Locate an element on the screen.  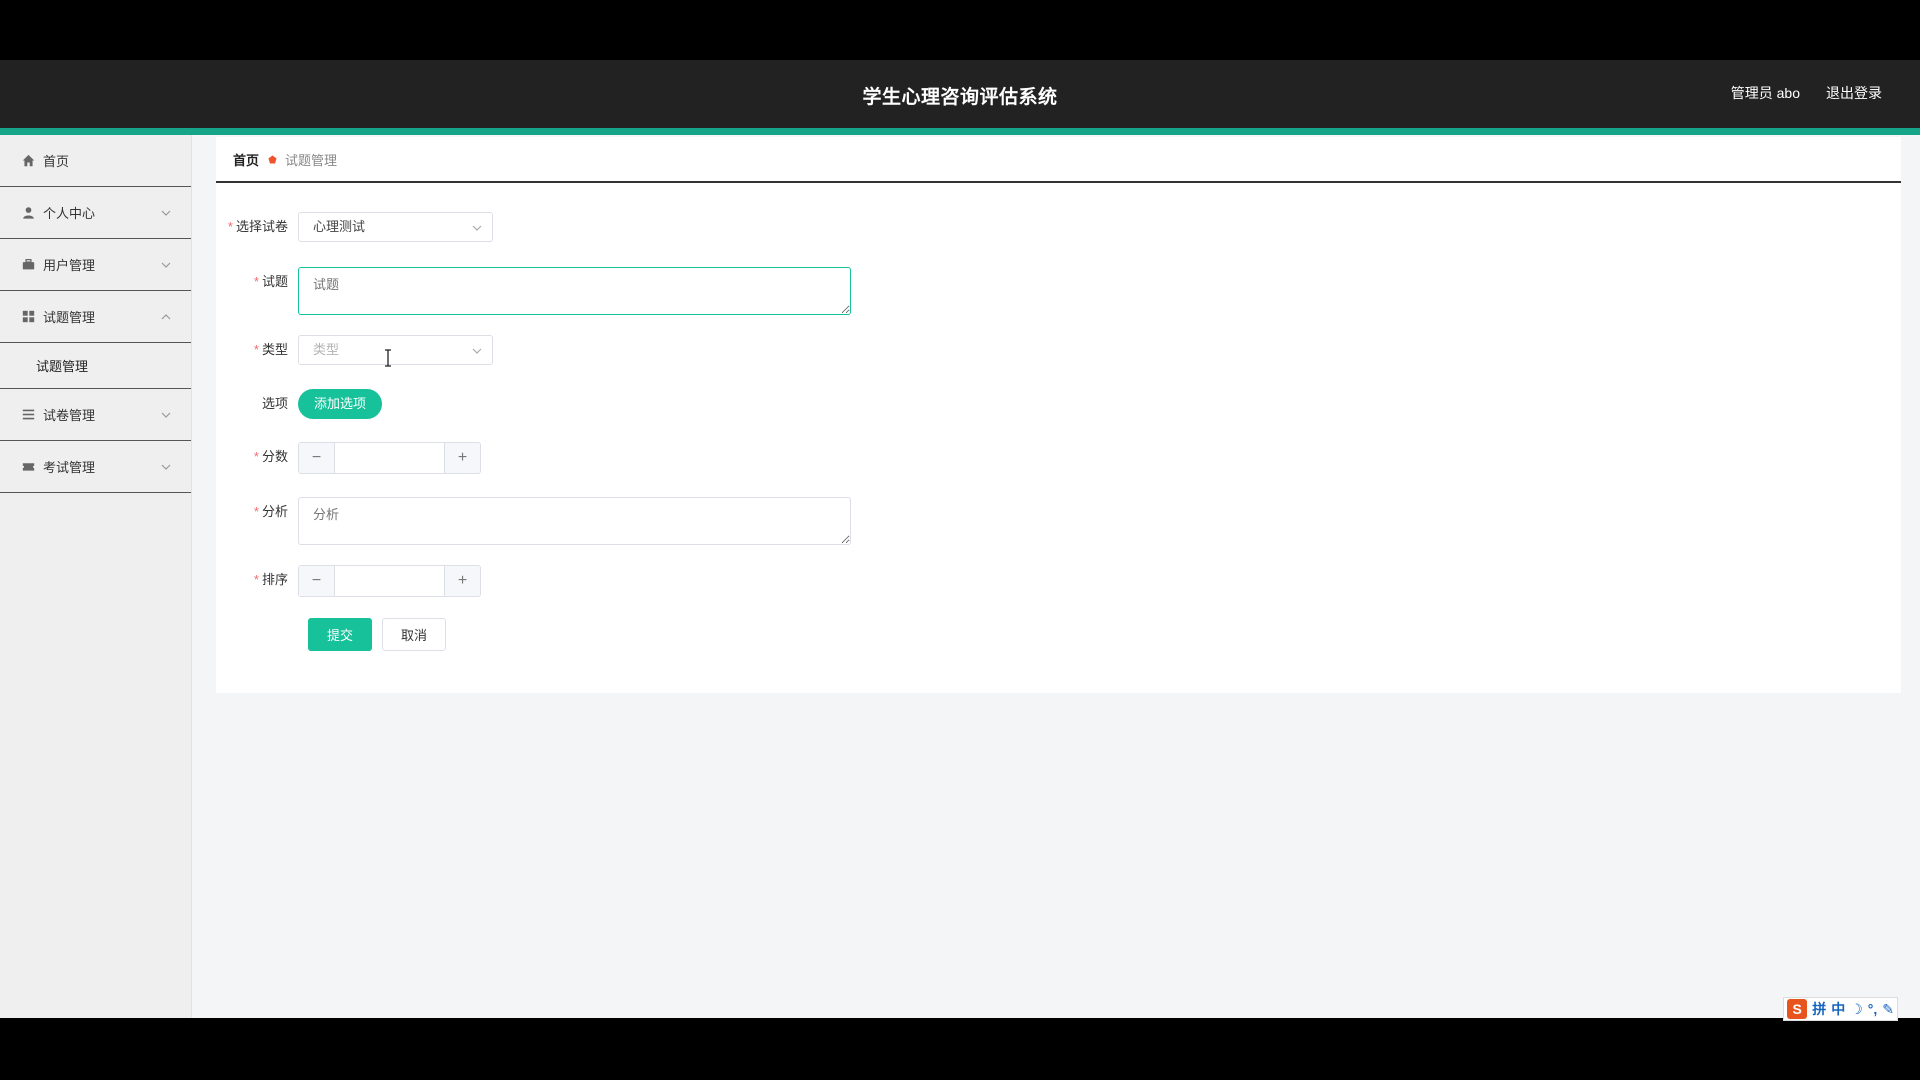
form-row-type: * 类型 类型 is located at coordinates (354, 350).